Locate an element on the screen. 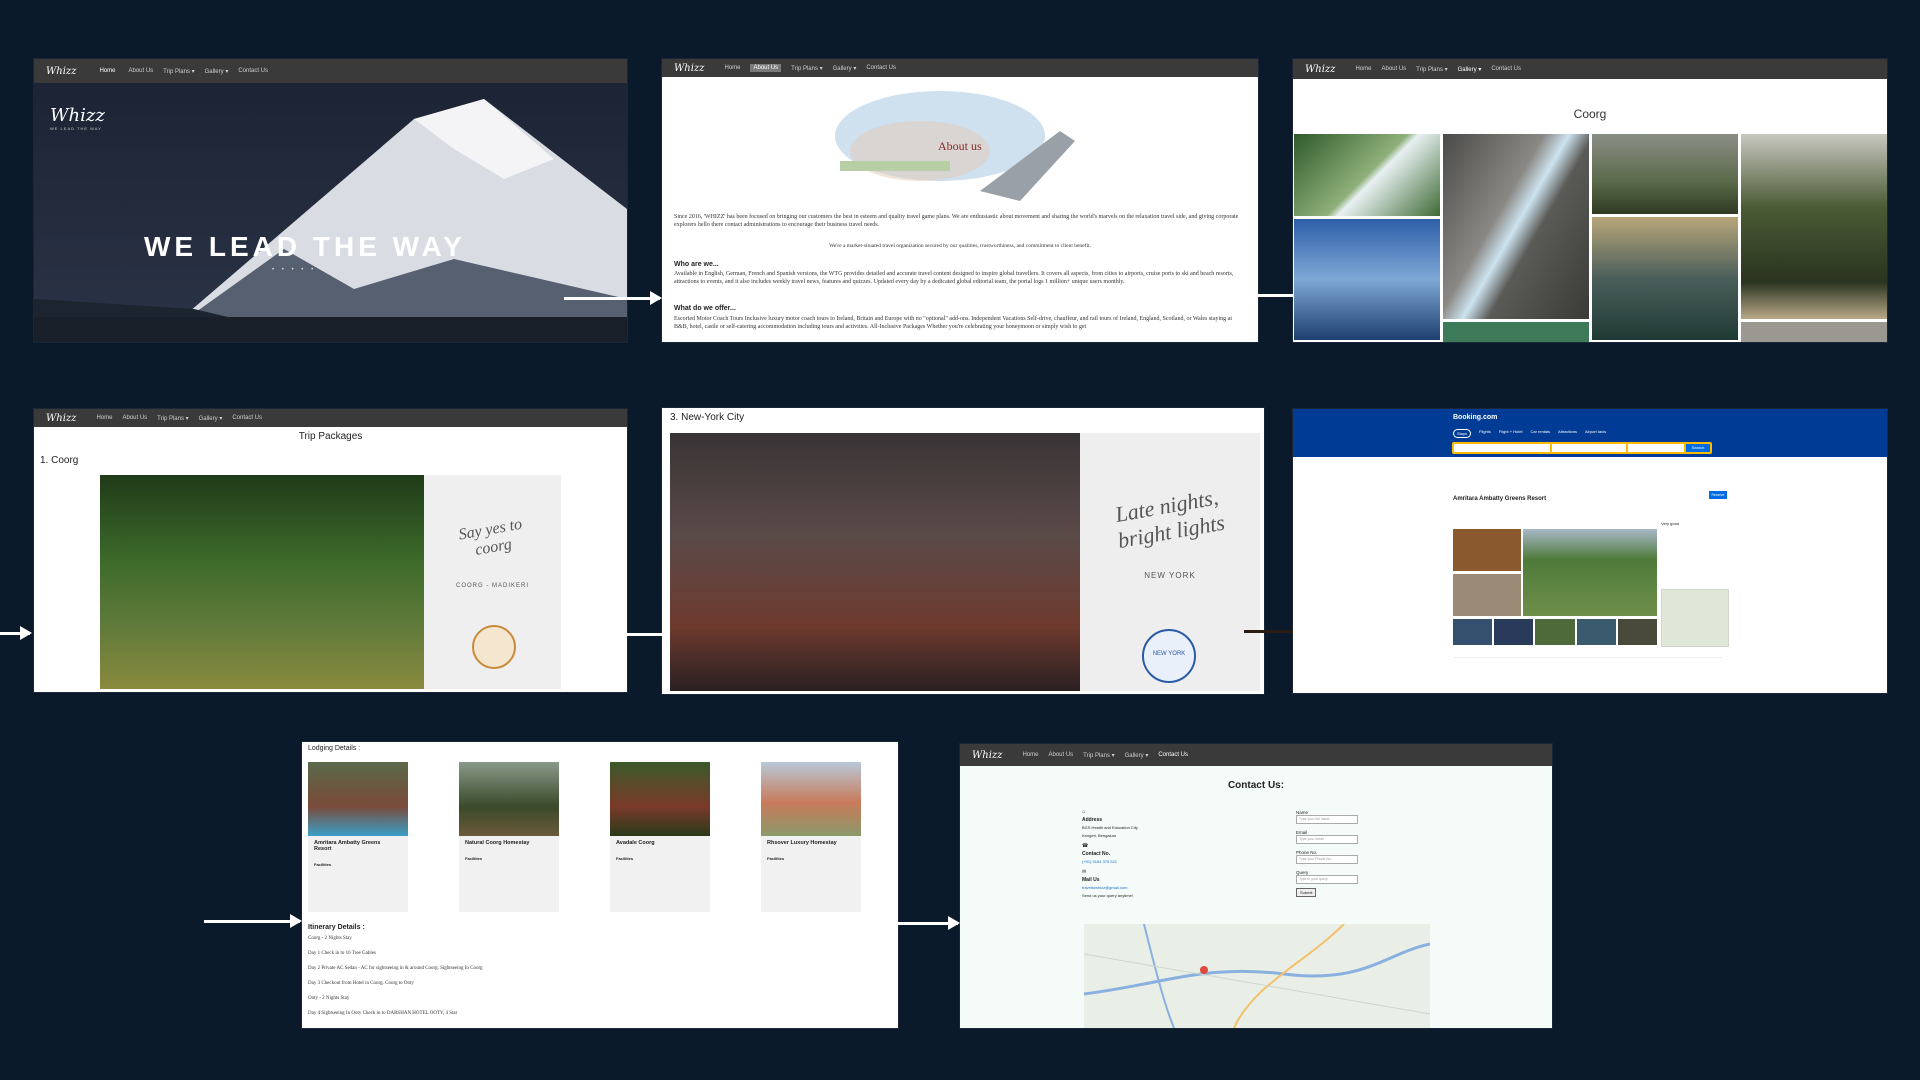 The width and height of the screenshot is (1920, 1080). booking-rating: Very good is located at coordinates (1670, 523).